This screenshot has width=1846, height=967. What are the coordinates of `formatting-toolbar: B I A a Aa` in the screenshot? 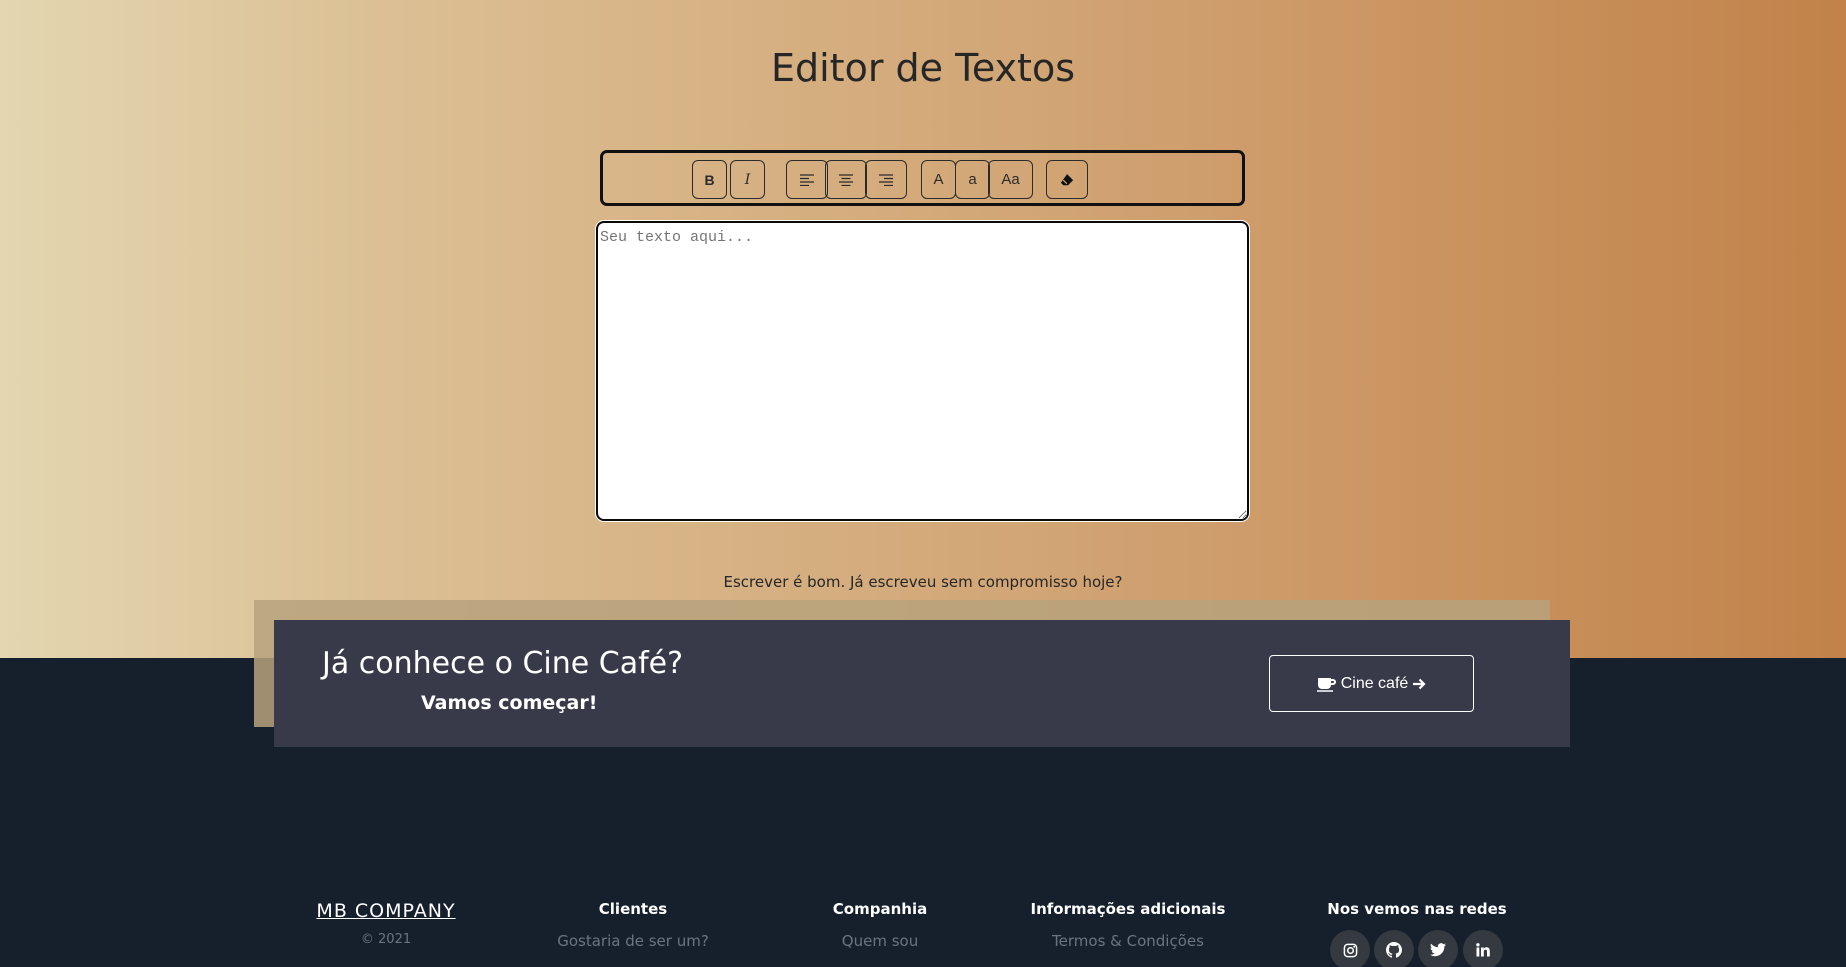 It's located at (922, 178).